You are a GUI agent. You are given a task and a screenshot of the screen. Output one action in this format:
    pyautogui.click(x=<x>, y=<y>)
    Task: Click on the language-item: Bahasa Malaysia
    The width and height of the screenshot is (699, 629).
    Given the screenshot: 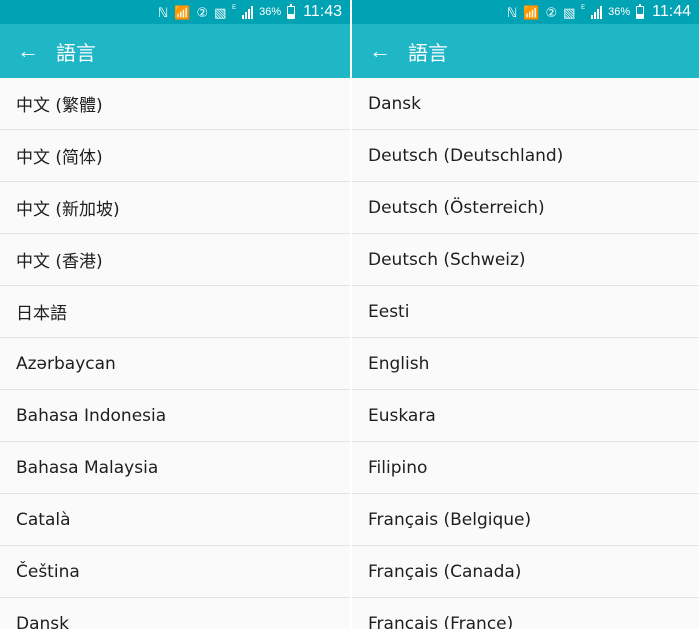 What is the action you would take?
    pyautogui.click(x=175, y=468)
    